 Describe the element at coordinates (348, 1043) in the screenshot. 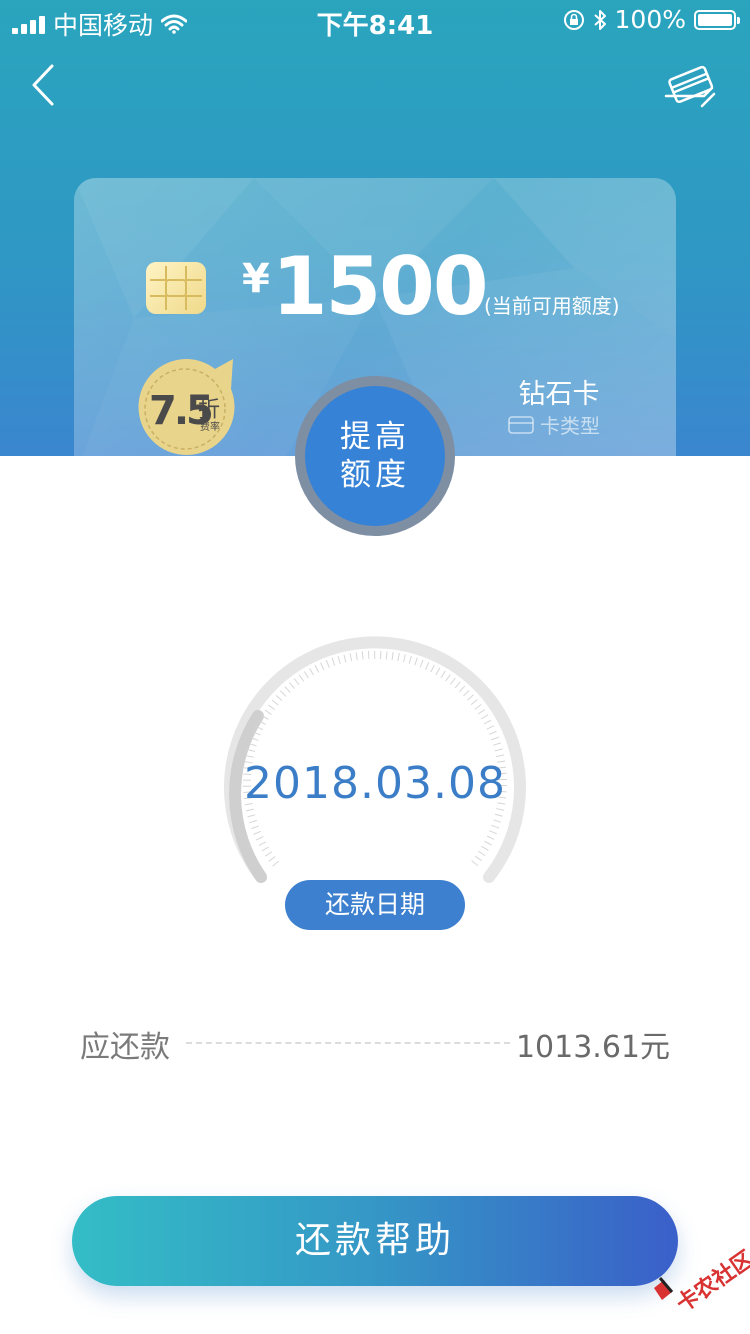

I see `dotted-divider` at that location.